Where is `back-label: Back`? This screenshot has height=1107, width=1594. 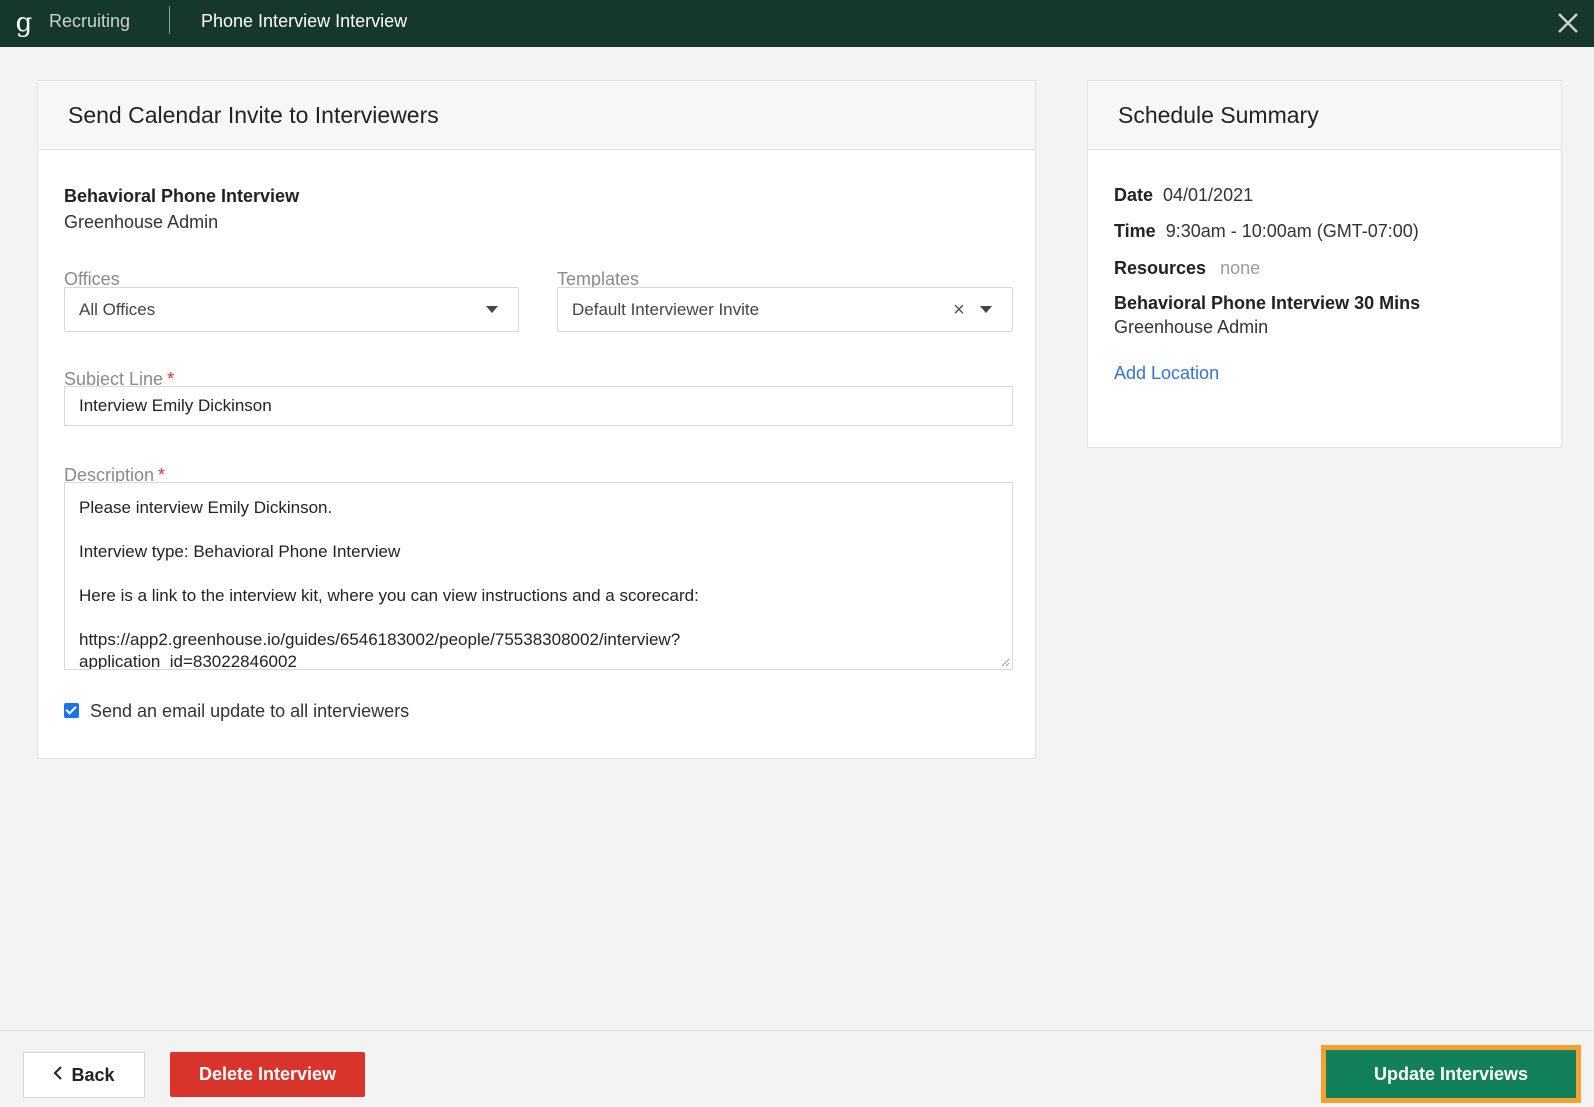 back-label: Back is located at coordinates (93, 1074).